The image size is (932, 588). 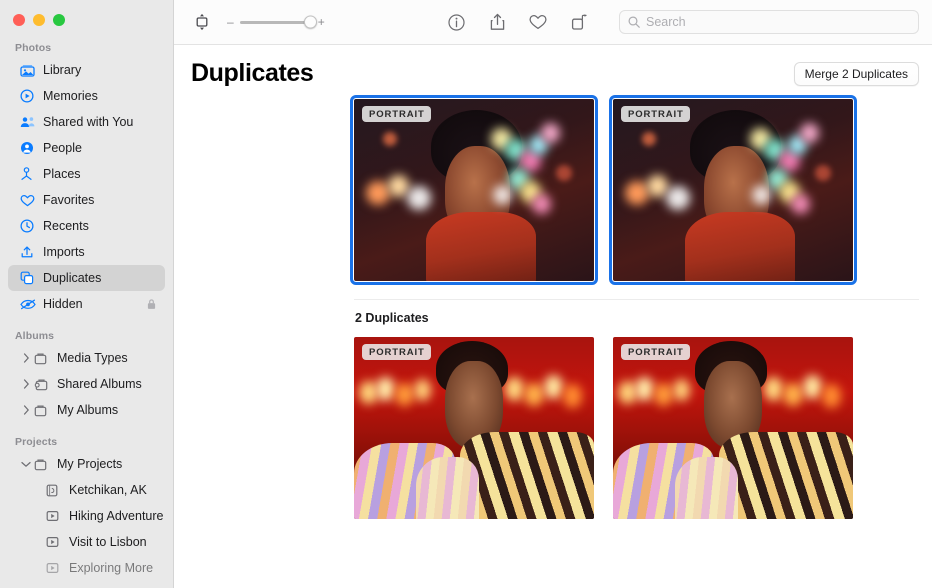 I want to click on zoom-slider-track, so click(x=278, y=22).